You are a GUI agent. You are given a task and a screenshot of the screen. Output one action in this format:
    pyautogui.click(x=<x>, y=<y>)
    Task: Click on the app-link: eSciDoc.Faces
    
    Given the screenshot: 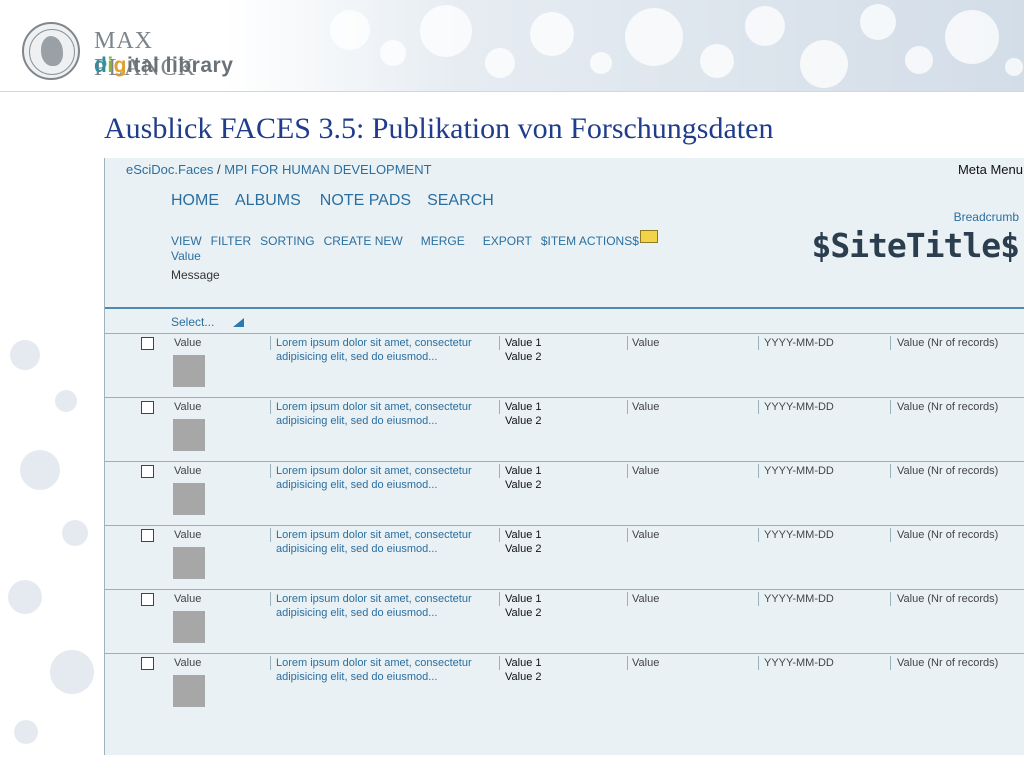 What is the action you would take?
    pyautogui.click(x=169, y=169)
    